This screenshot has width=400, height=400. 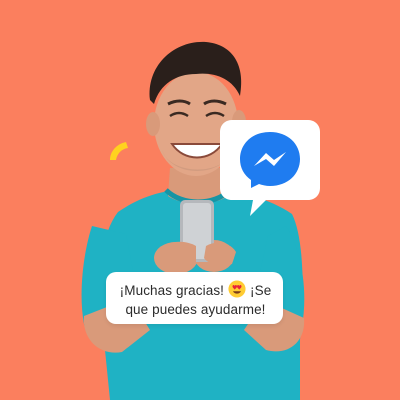 I want to click on chat-message-text-part-1: ¡Muchas gracias!, so click(x=172, y=290).